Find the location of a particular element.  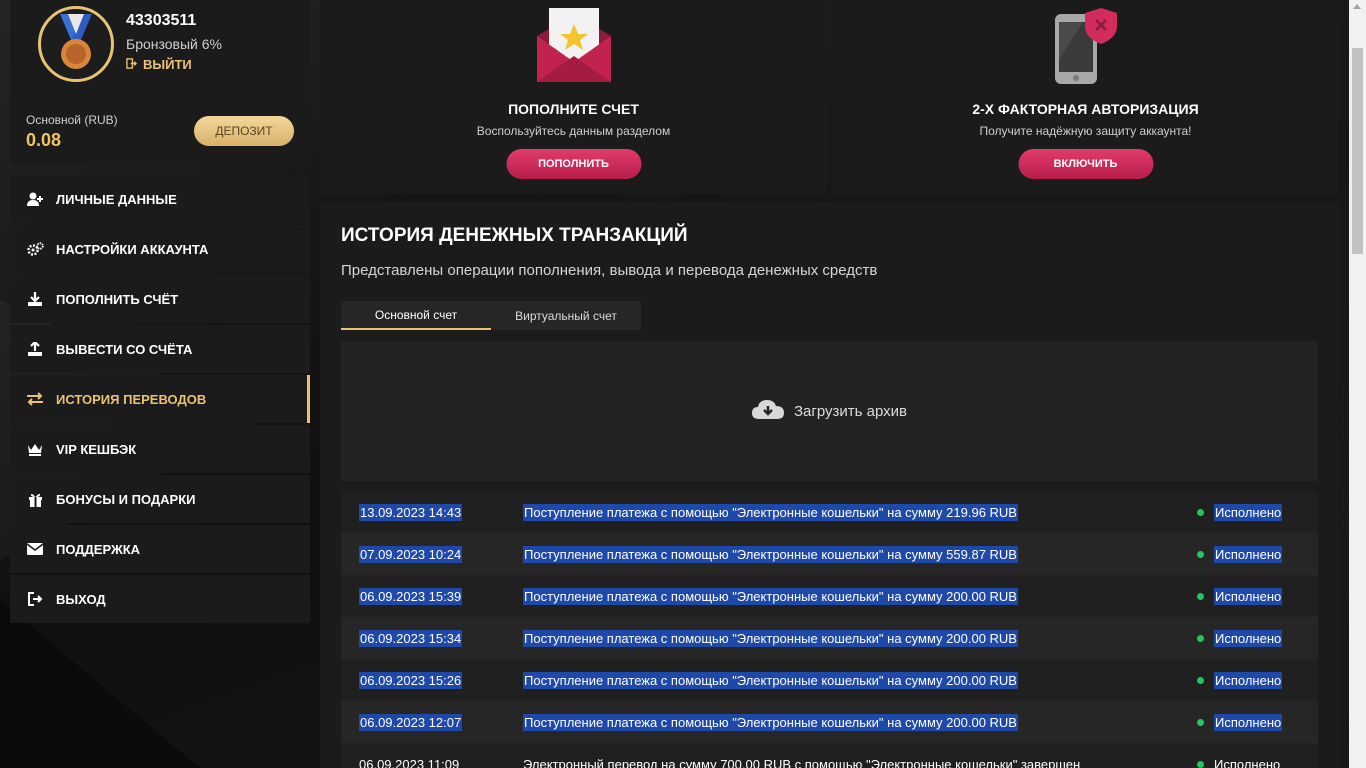

transaction-date: 06.09.2023 15:39 is located at coordinates (411, 596).